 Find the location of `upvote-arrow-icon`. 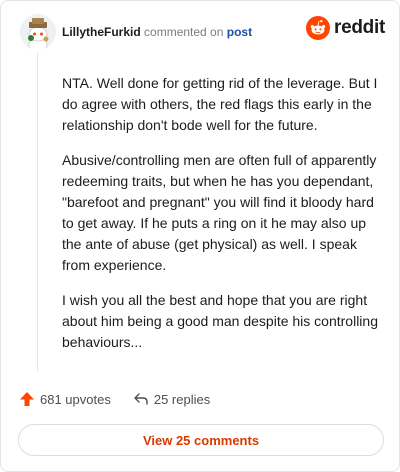

upvote-arrow-icon is located at coordinates (27, 399).